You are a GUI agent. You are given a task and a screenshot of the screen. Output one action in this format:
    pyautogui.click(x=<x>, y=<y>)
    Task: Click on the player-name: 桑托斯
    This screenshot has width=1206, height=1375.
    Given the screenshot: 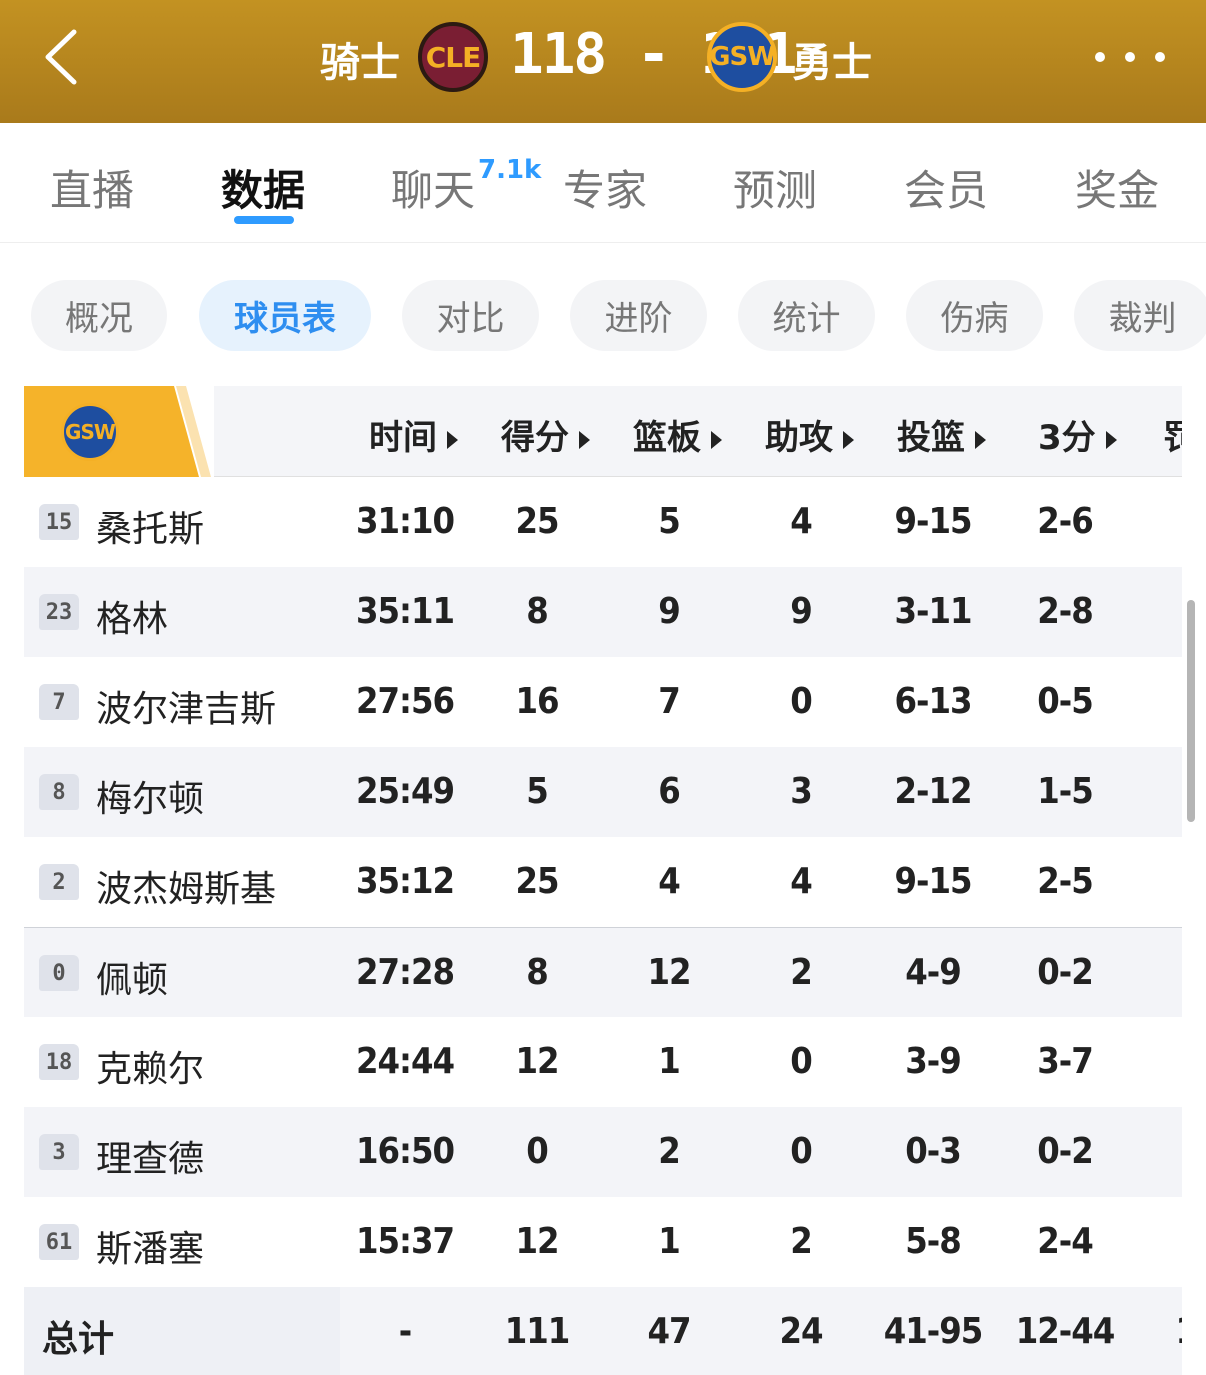 What is the action you would take?
    pyautogui.click(x=150, y=526)
    